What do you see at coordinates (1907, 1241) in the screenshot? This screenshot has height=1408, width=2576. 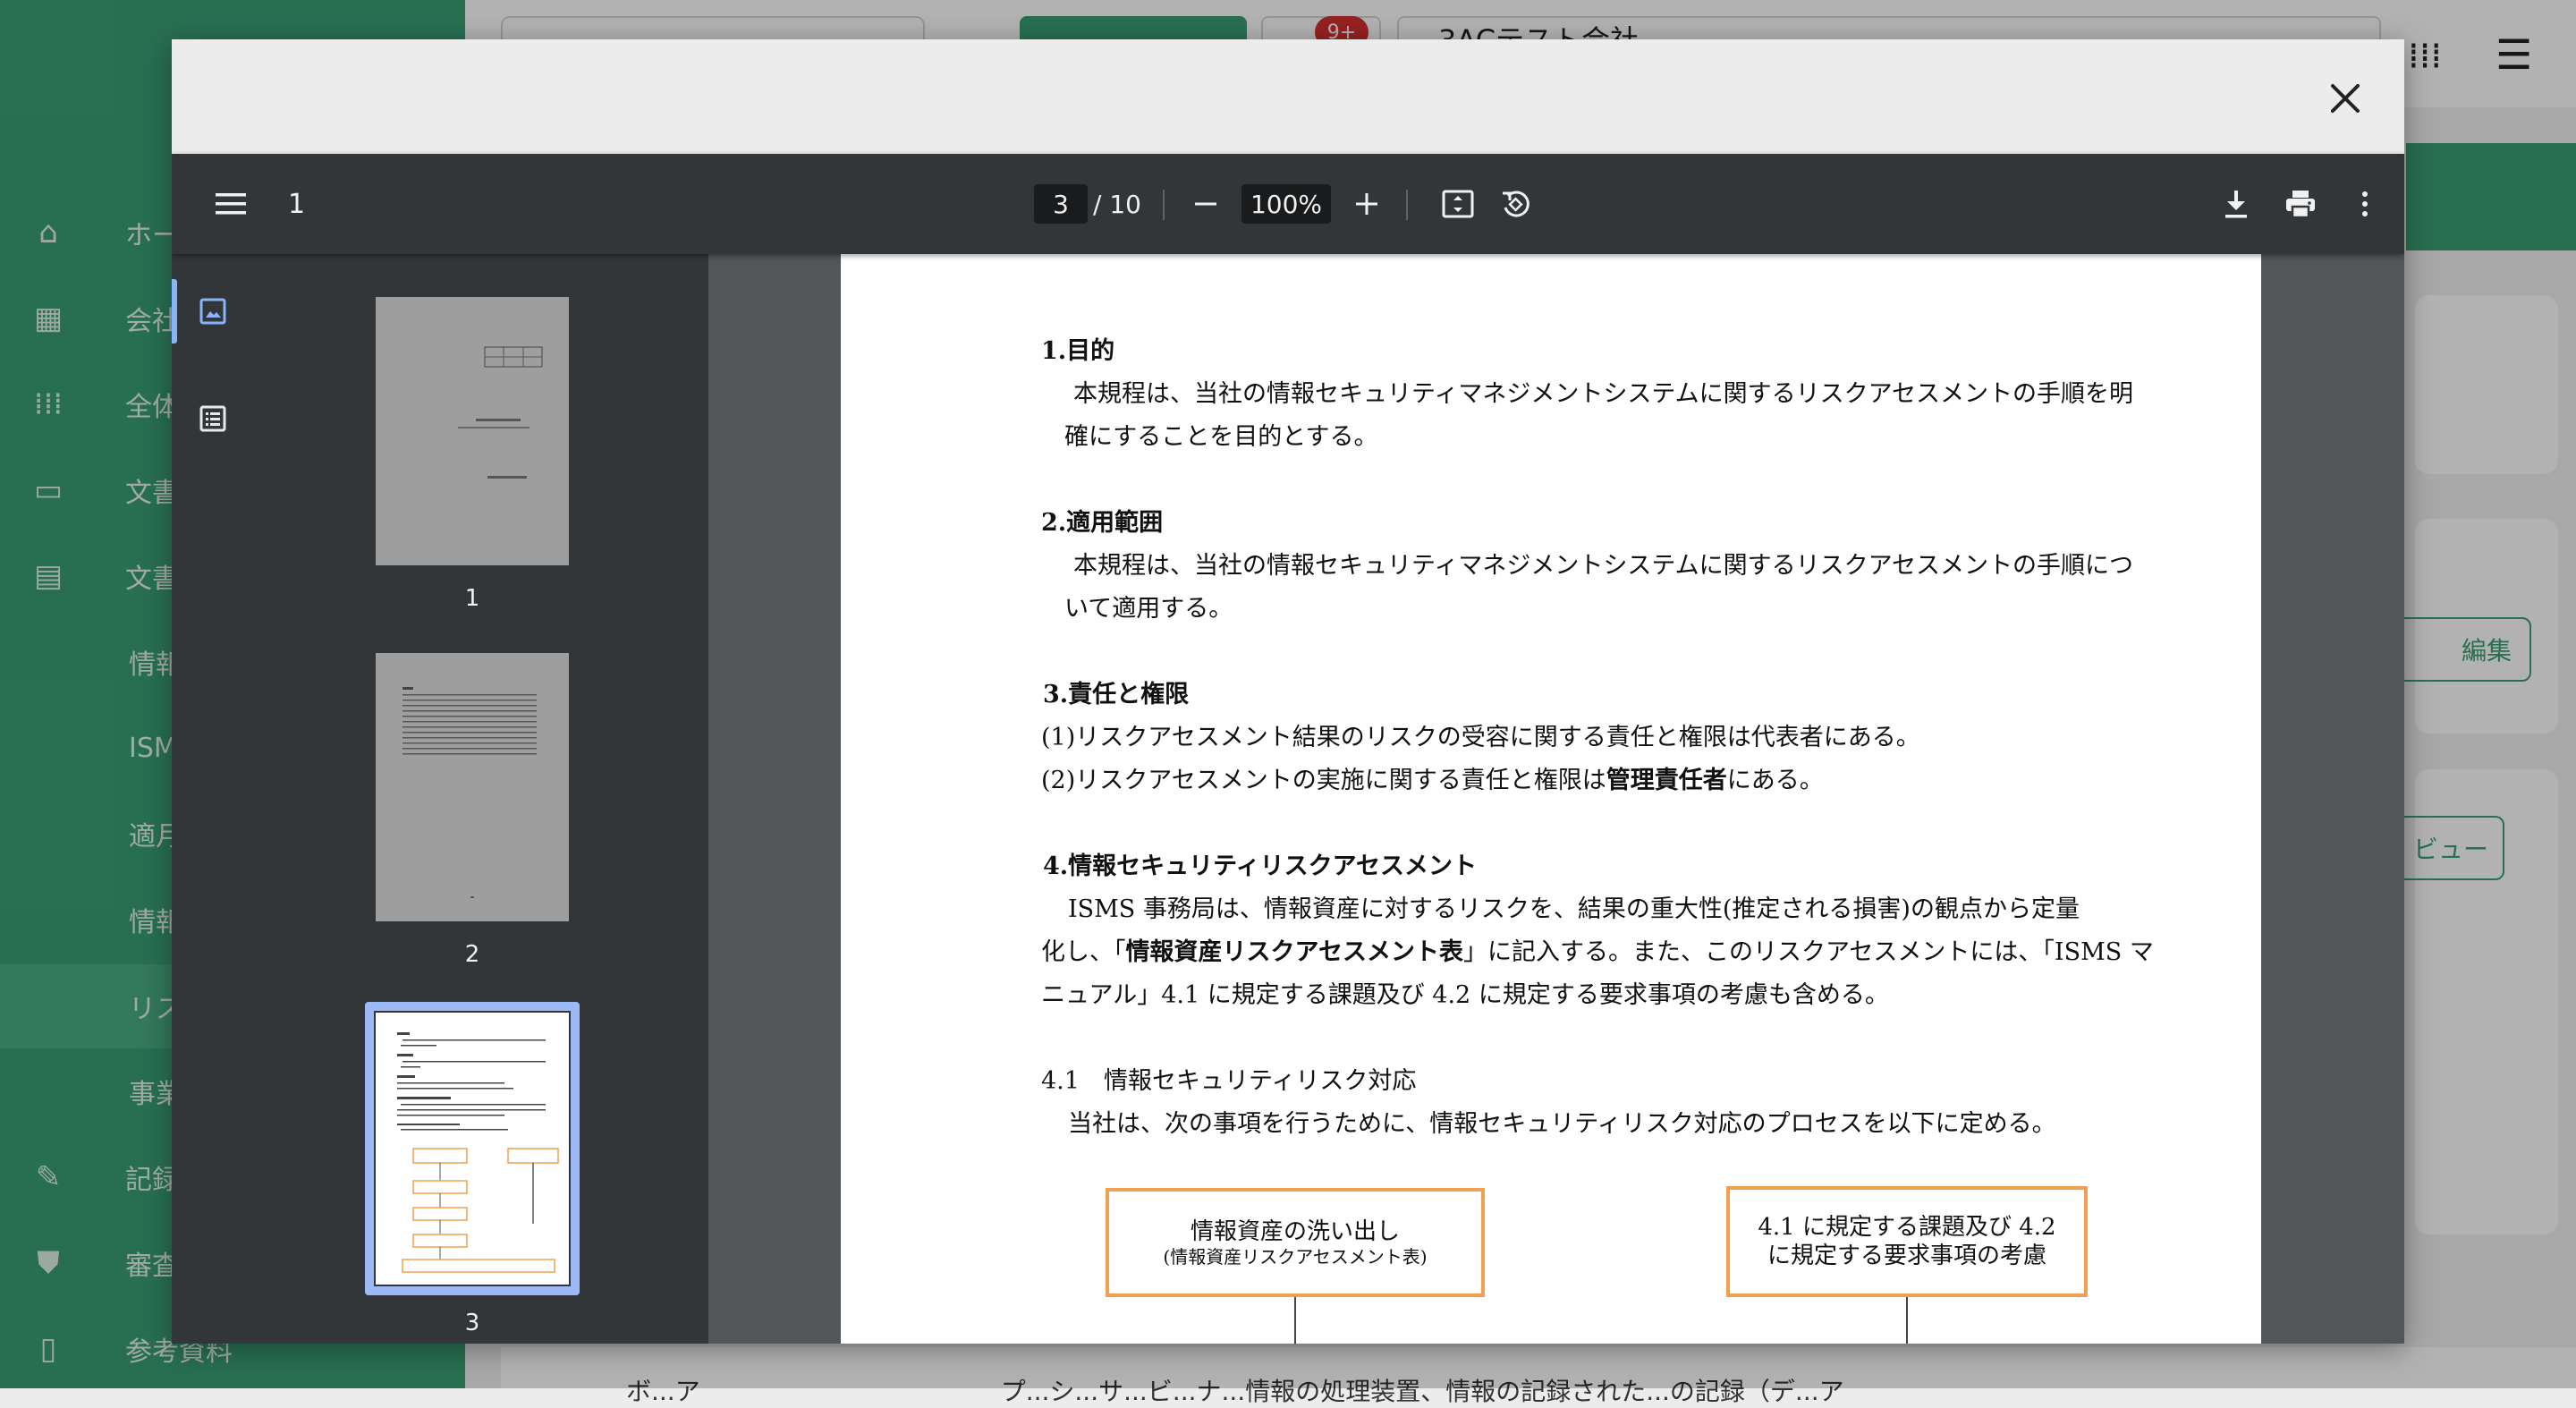 I see `flowchart-box-requirements: 4.1 に規定する課題及び 4.2 に規定する要求事項の考慮` at bounding box center [1907, 1241].